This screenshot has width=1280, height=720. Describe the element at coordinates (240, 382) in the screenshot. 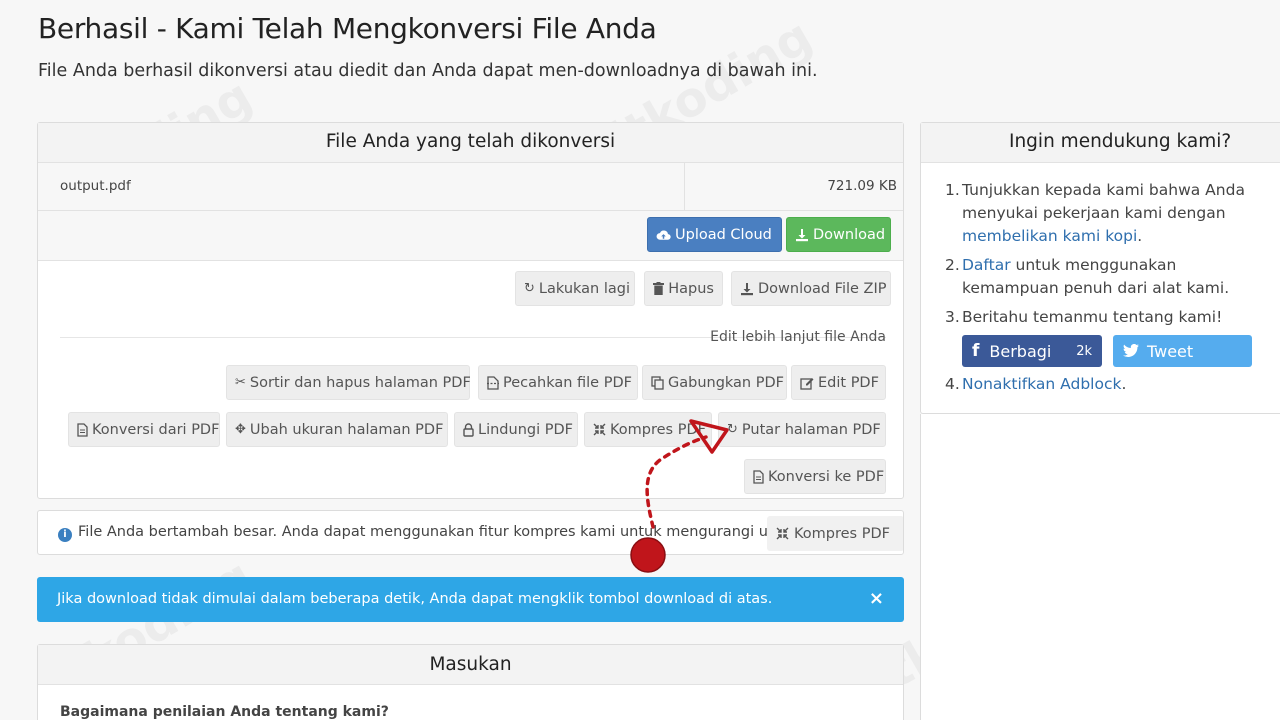

I see `scissors-icon: ✂` at that location.